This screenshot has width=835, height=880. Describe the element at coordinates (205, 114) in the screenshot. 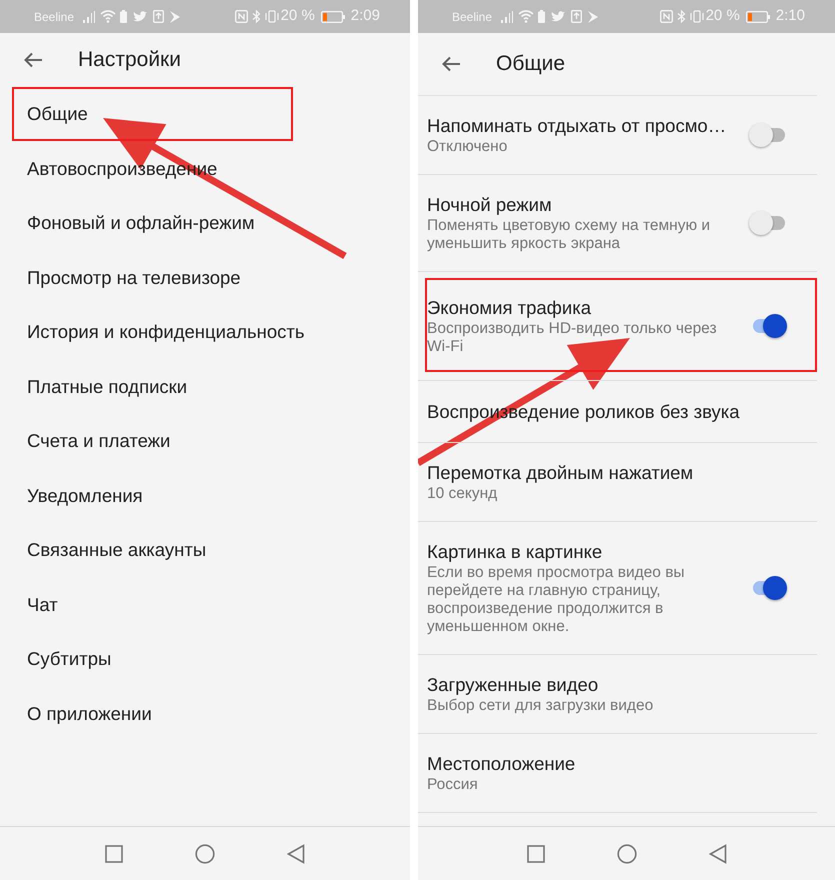

I see `settings-item: Общие` at that location.